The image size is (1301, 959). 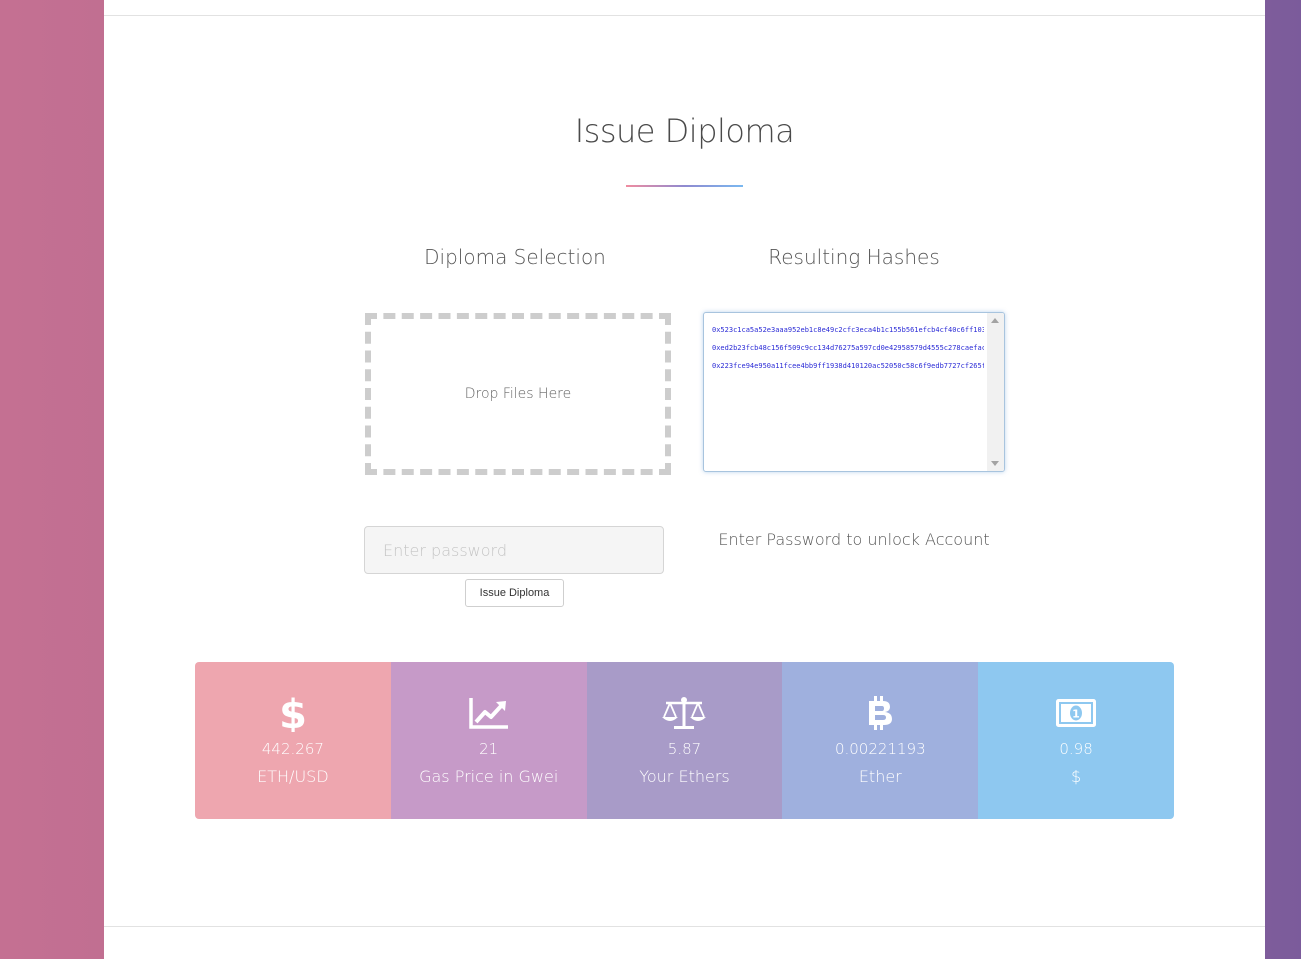 I want to click on stat-label: Gas Price in Gwei, so click(x=489, y=776).